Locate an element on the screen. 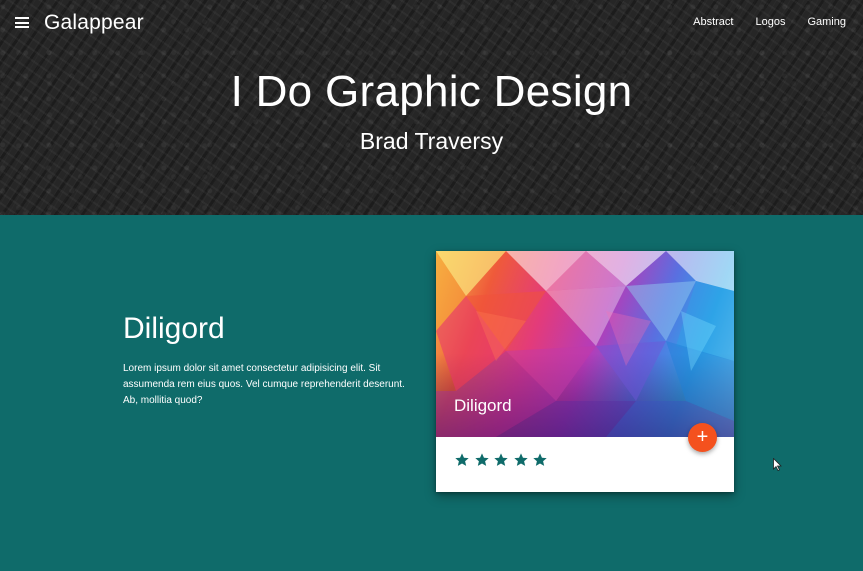  menu-icon is located at coordinates (22, 22).